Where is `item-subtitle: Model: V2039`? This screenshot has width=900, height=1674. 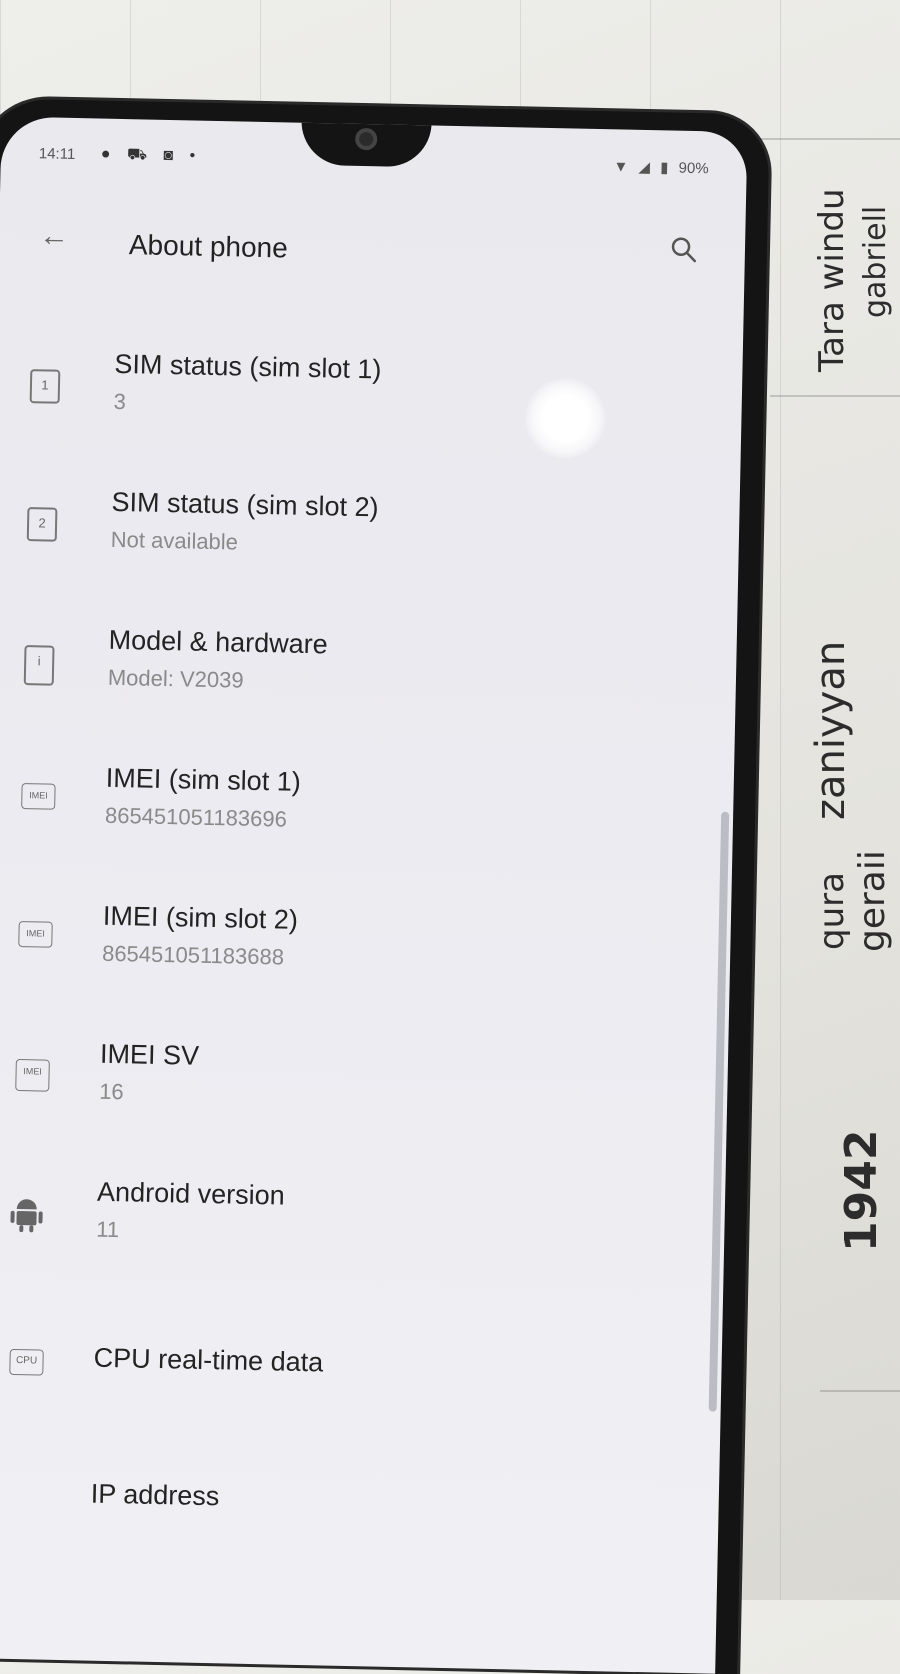
item-subtitle: Model: V2039 is located at coordinates (175, 678).